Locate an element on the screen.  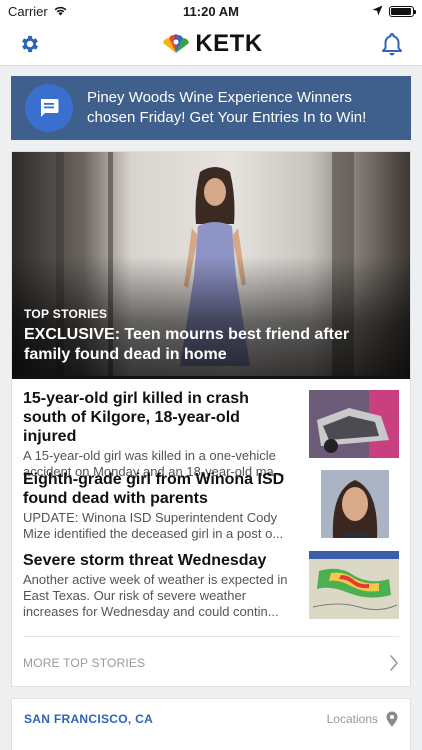
chat-icon is located at coordinates (49, 108).